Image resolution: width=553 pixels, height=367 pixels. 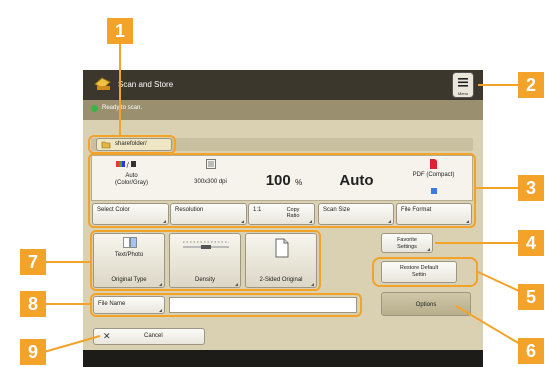 I want to click on options-label: Options, so click(x=426, y=305).